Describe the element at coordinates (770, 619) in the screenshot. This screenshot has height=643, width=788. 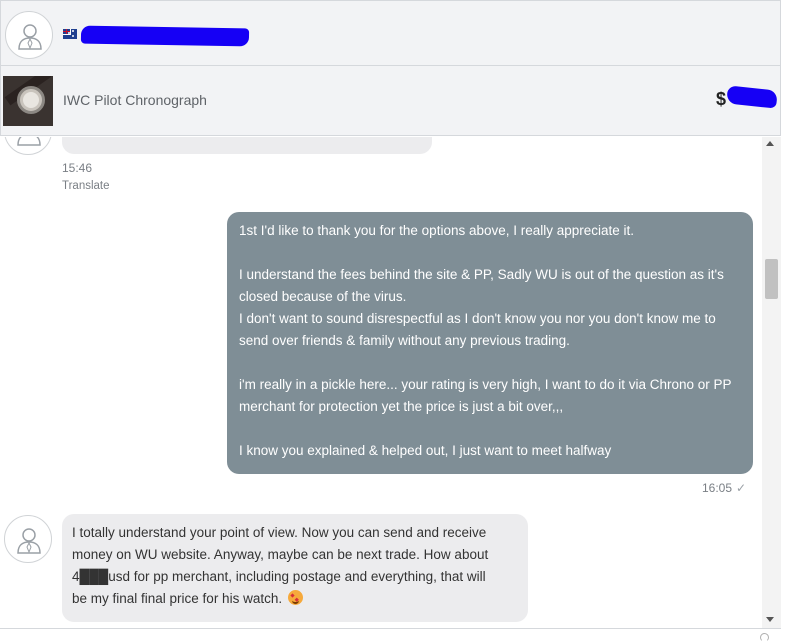
I see `scroll-down-arrow-icon` at that location.